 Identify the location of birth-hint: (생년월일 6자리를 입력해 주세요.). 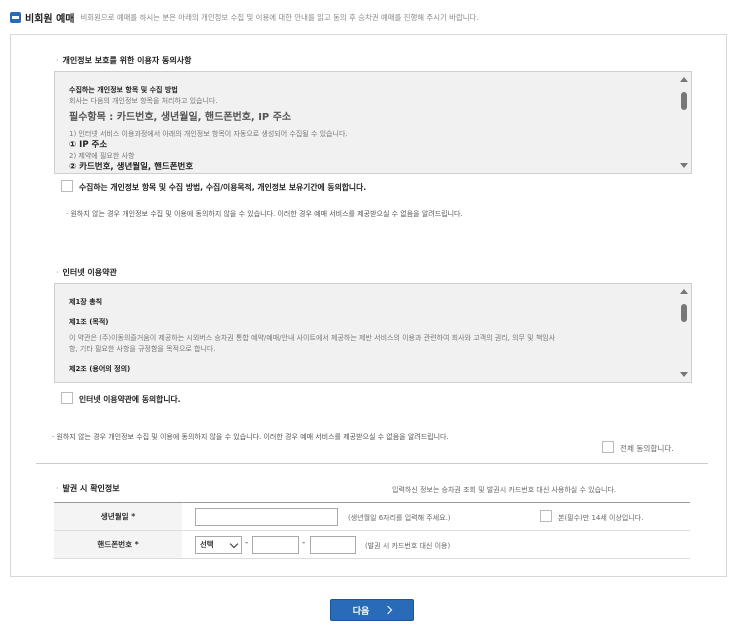
(399, 518).